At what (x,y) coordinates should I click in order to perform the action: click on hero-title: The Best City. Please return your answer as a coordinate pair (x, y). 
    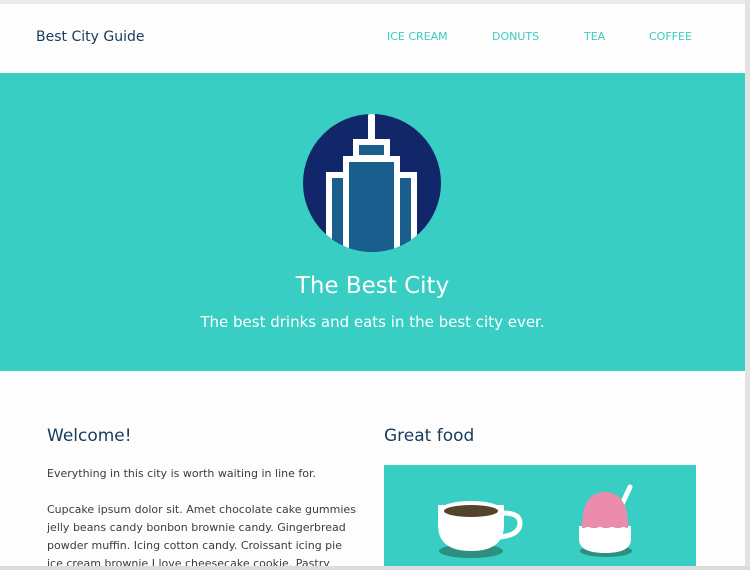
    Looking at the image, I should click on (372, 286).